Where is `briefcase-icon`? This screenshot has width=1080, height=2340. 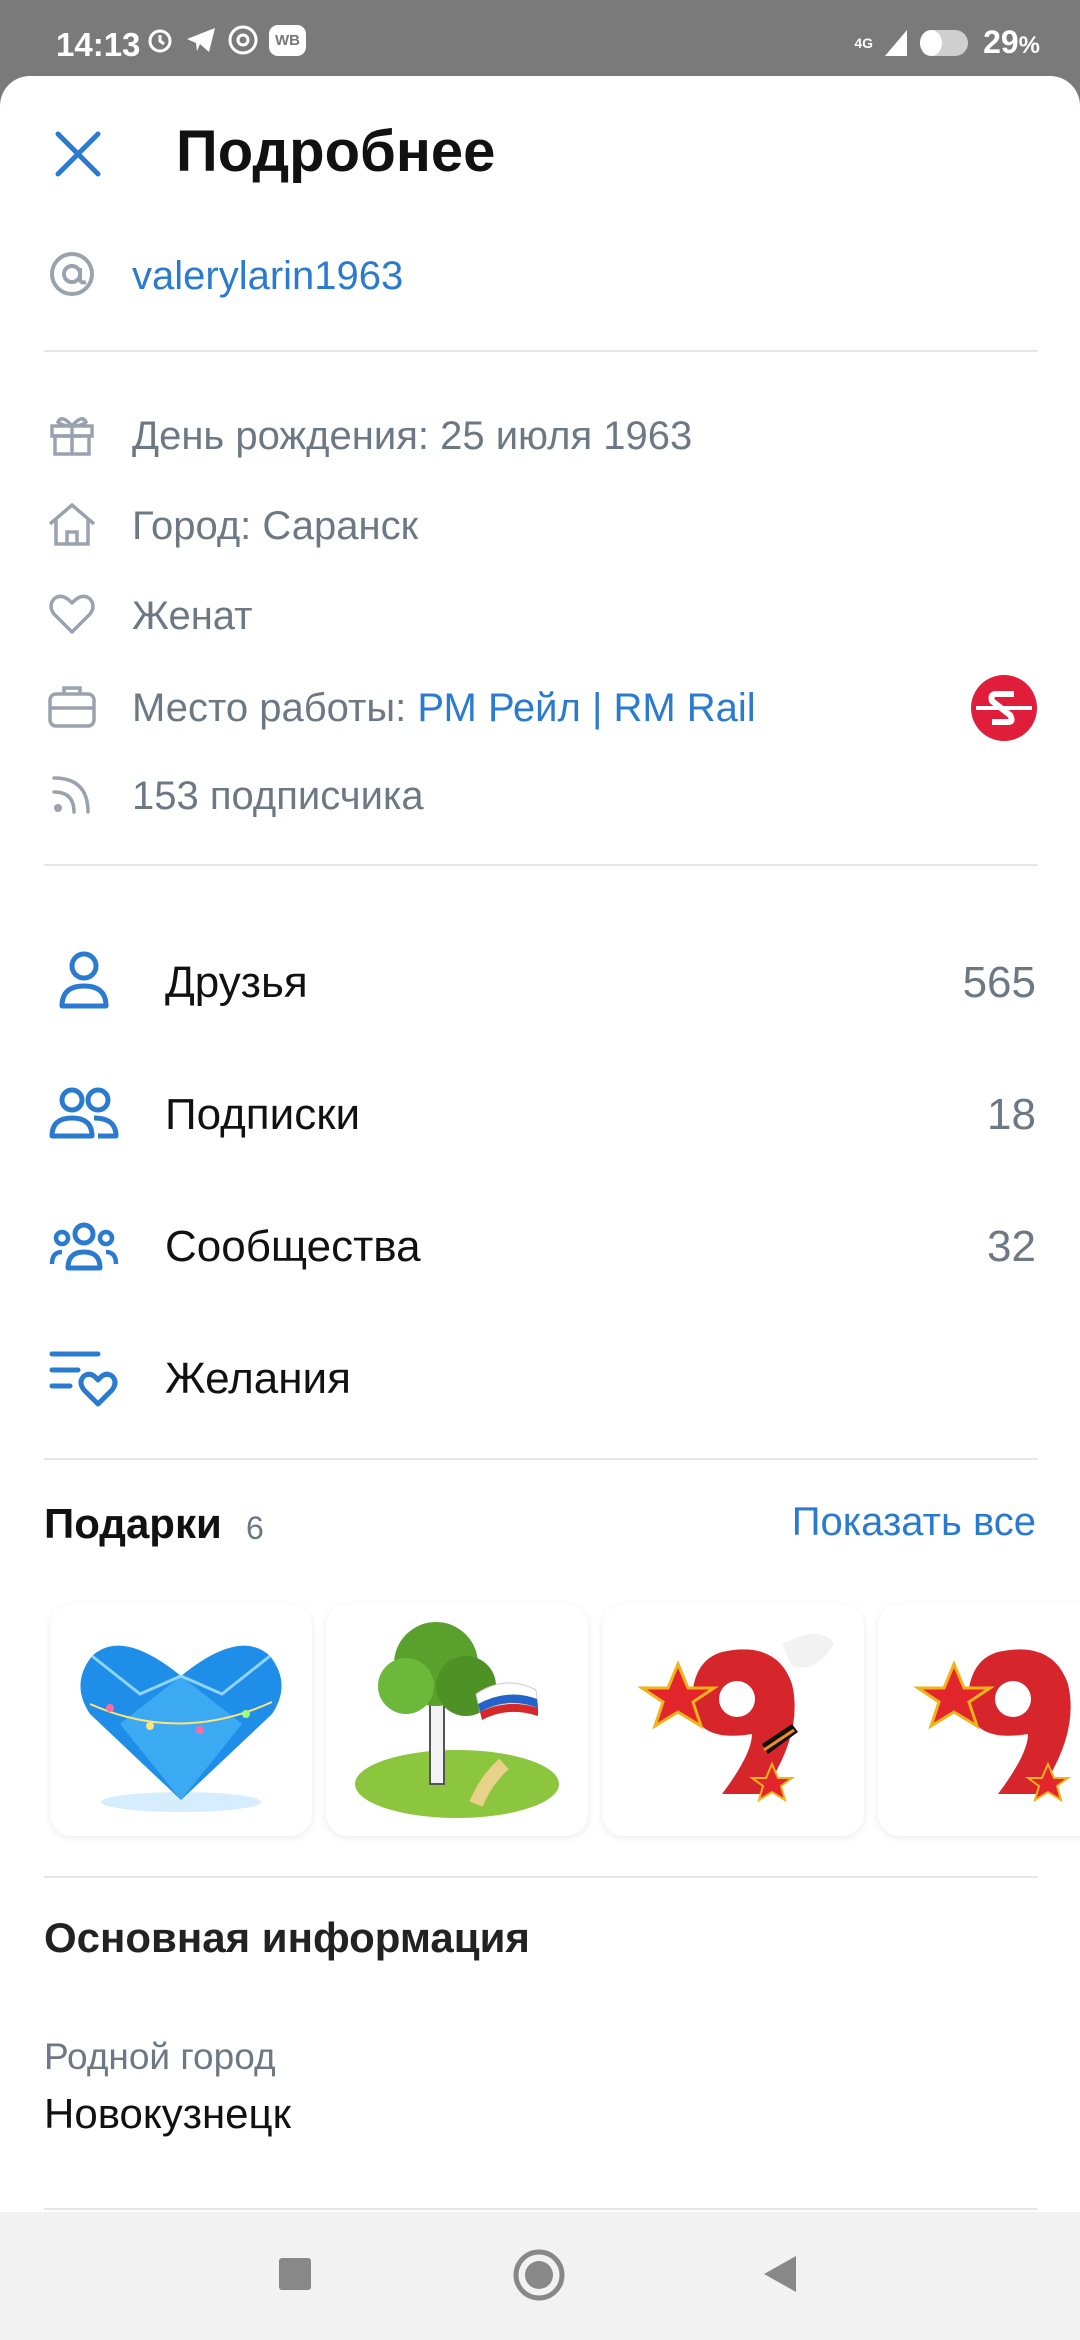 briefcase-icon is located at coordinates (72, 707).